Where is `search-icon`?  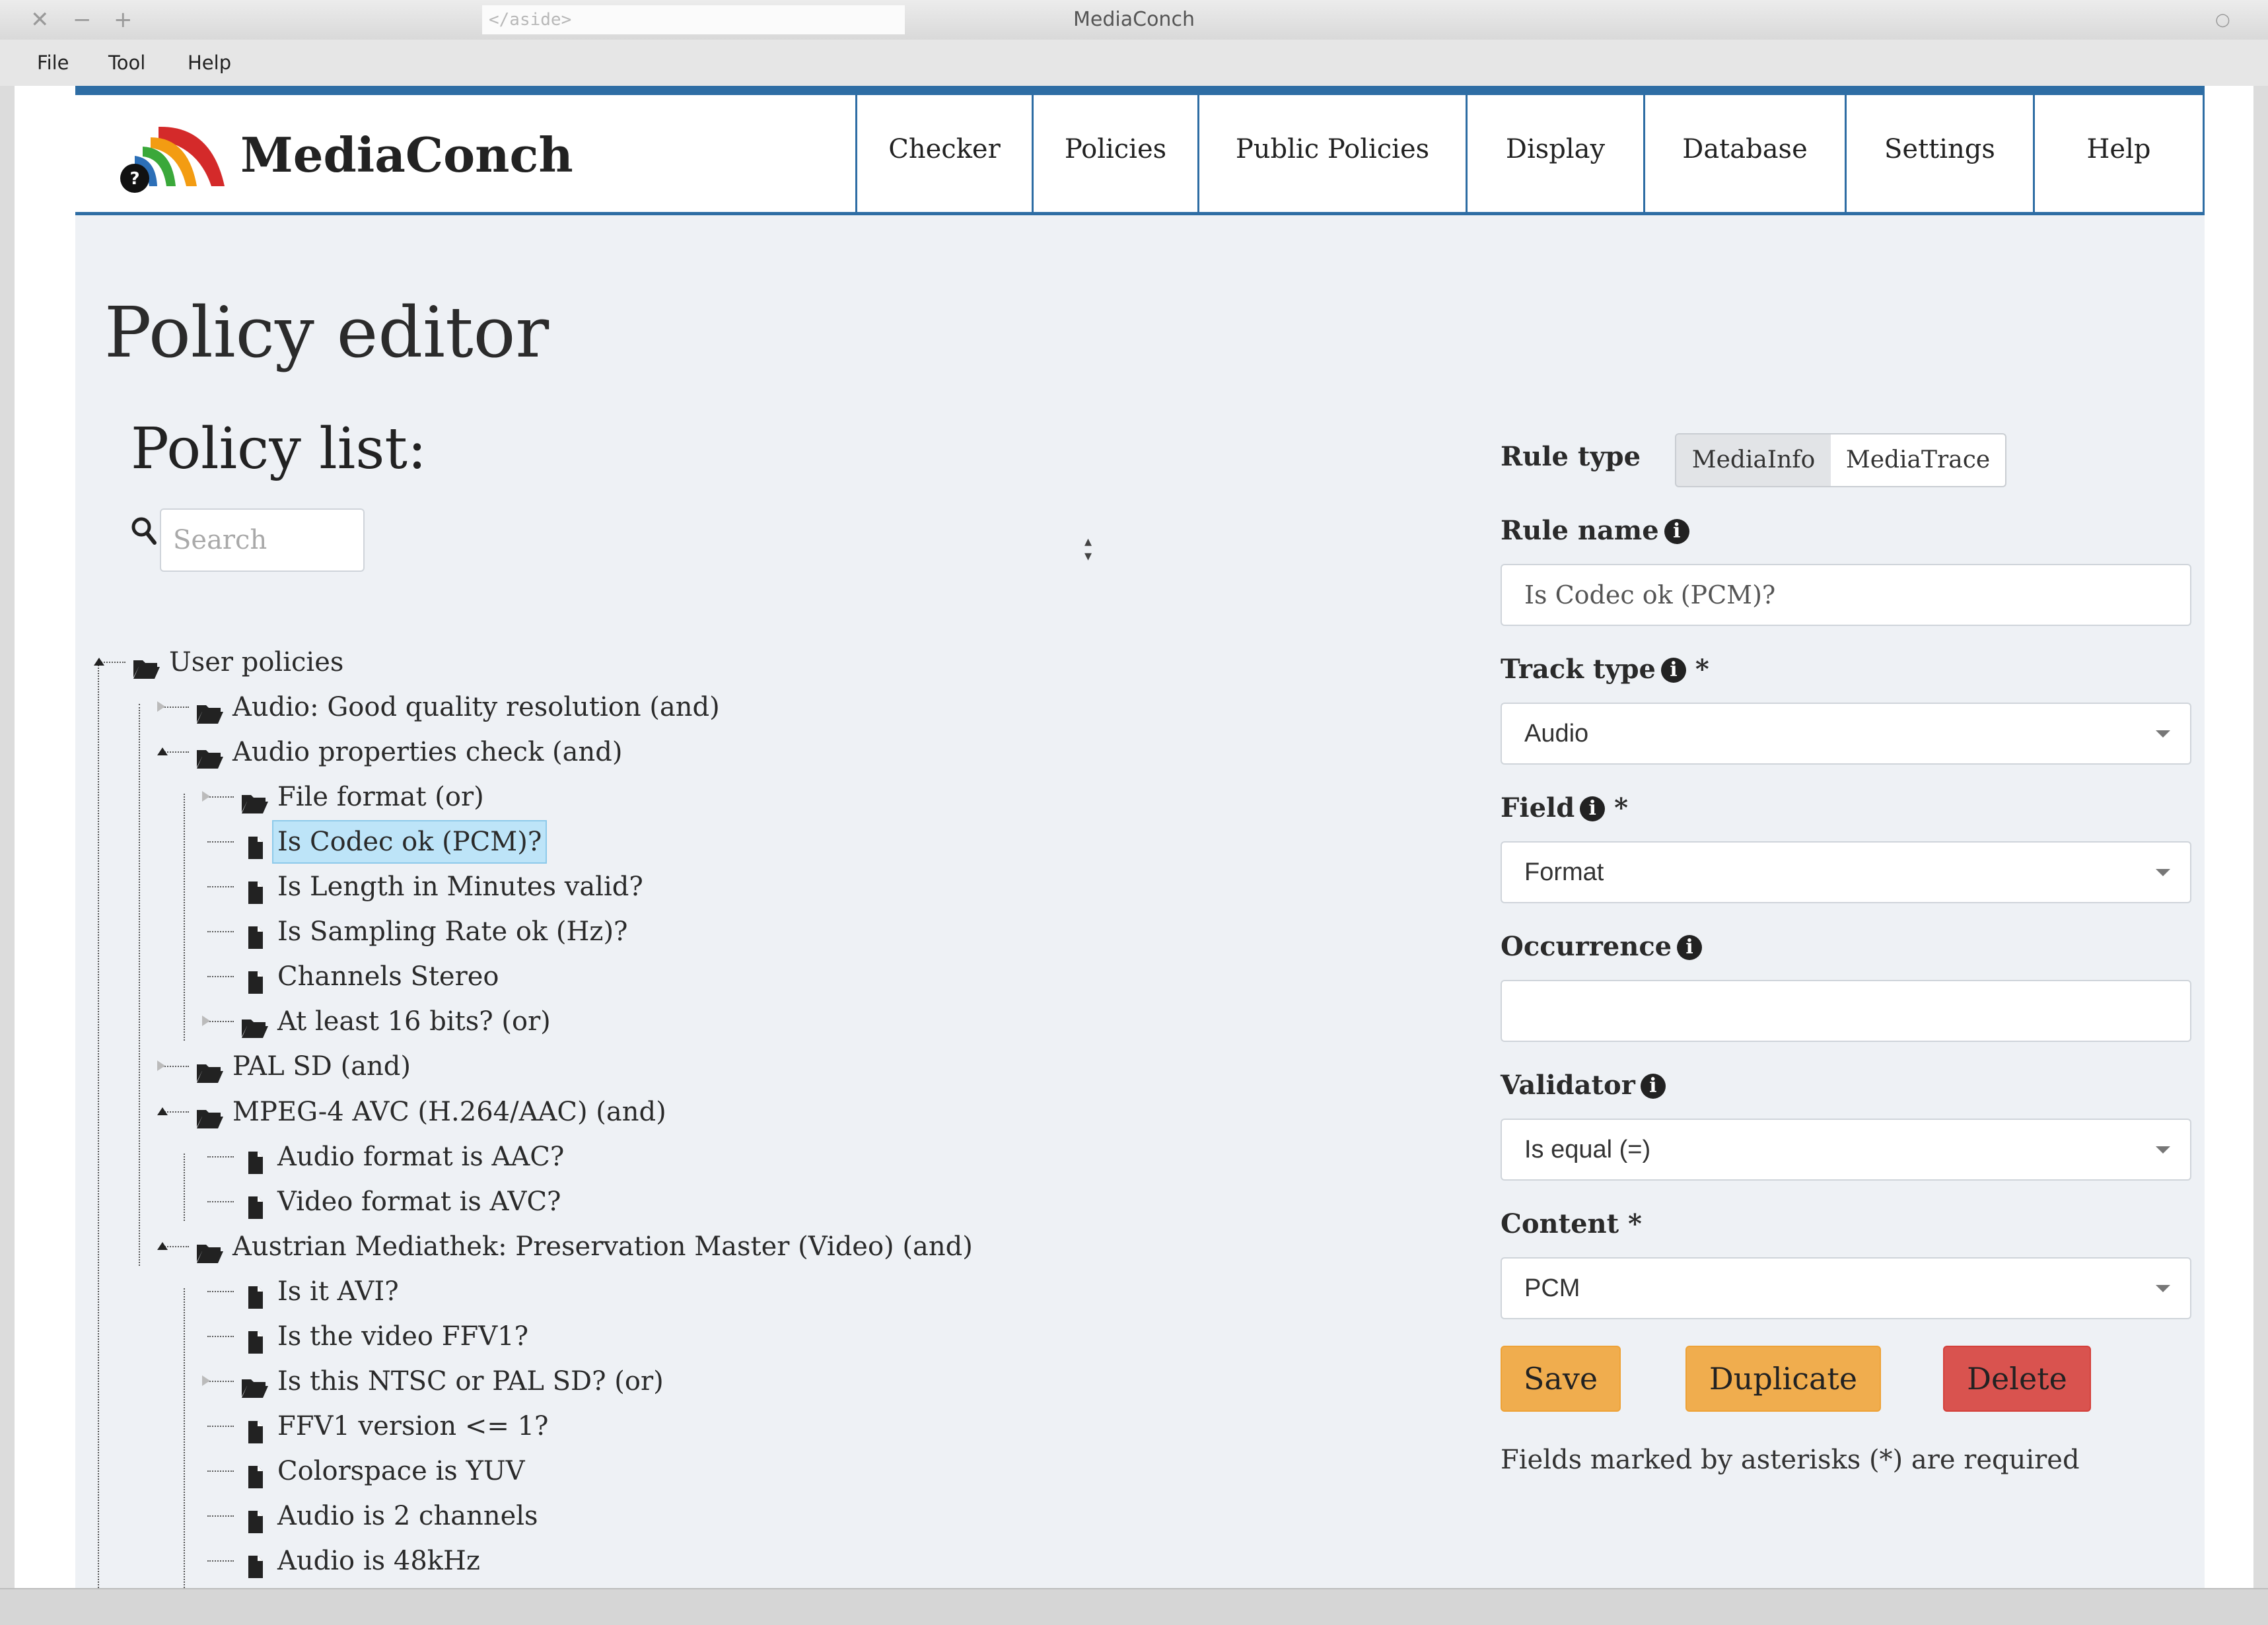
search-icon is located at coordinates (144, 532).